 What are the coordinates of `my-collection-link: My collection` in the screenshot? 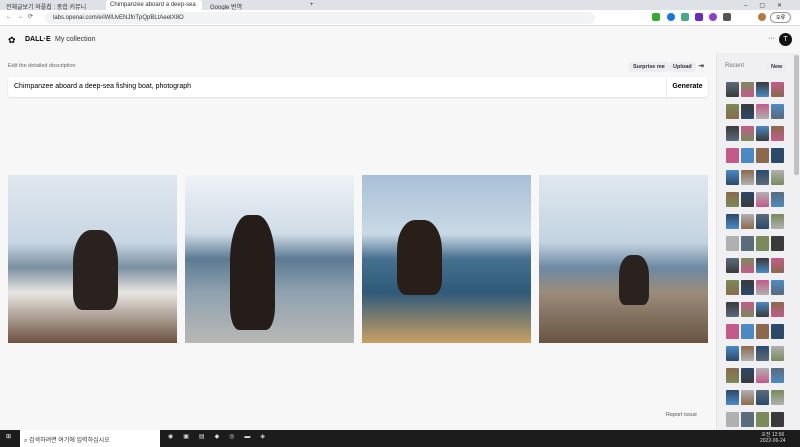 It's located at (75, 39).